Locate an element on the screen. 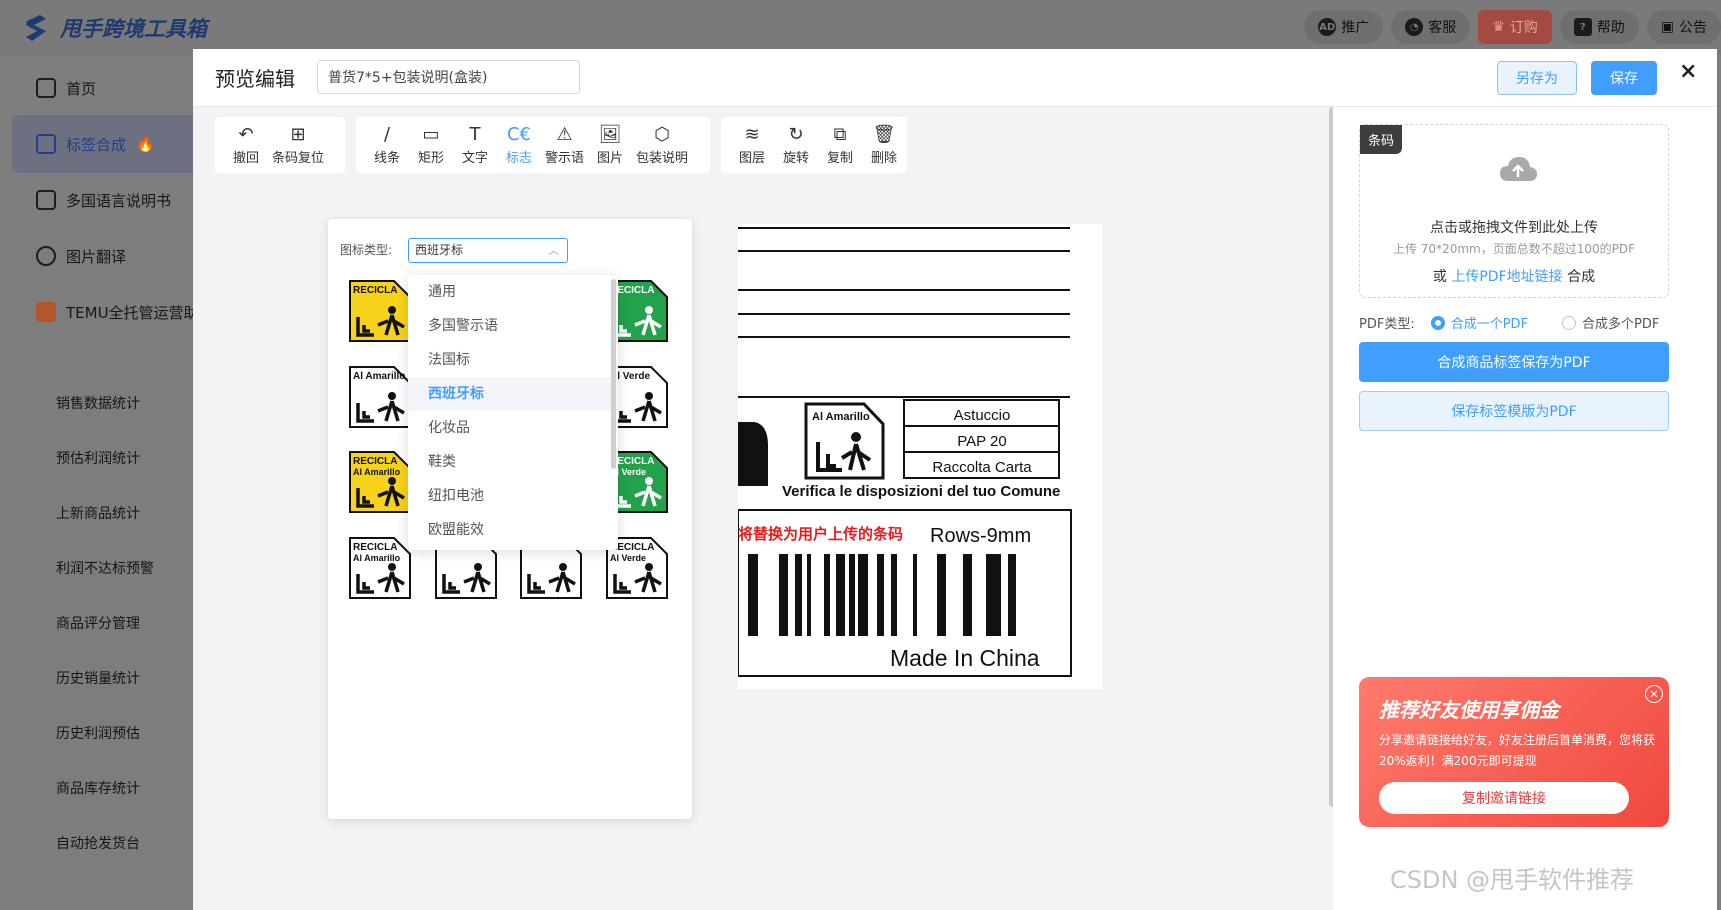  template-name-input is located at coordinates (448, 77).